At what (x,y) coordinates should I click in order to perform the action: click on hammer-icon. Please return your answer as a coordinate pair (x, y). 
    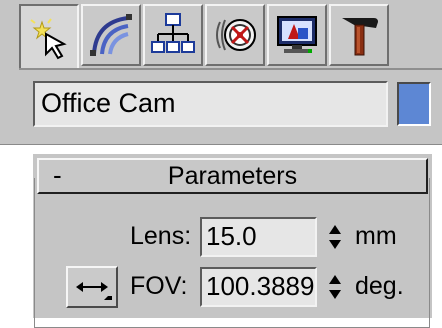
    Looking at the image, I should click on (360, 37).